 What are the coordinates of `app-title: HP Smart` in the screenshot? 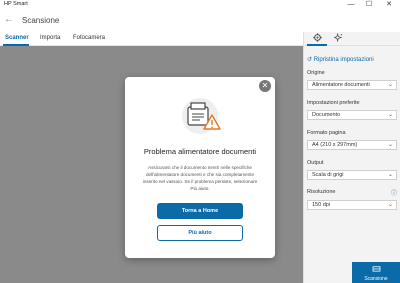 It's located at (16, 4).